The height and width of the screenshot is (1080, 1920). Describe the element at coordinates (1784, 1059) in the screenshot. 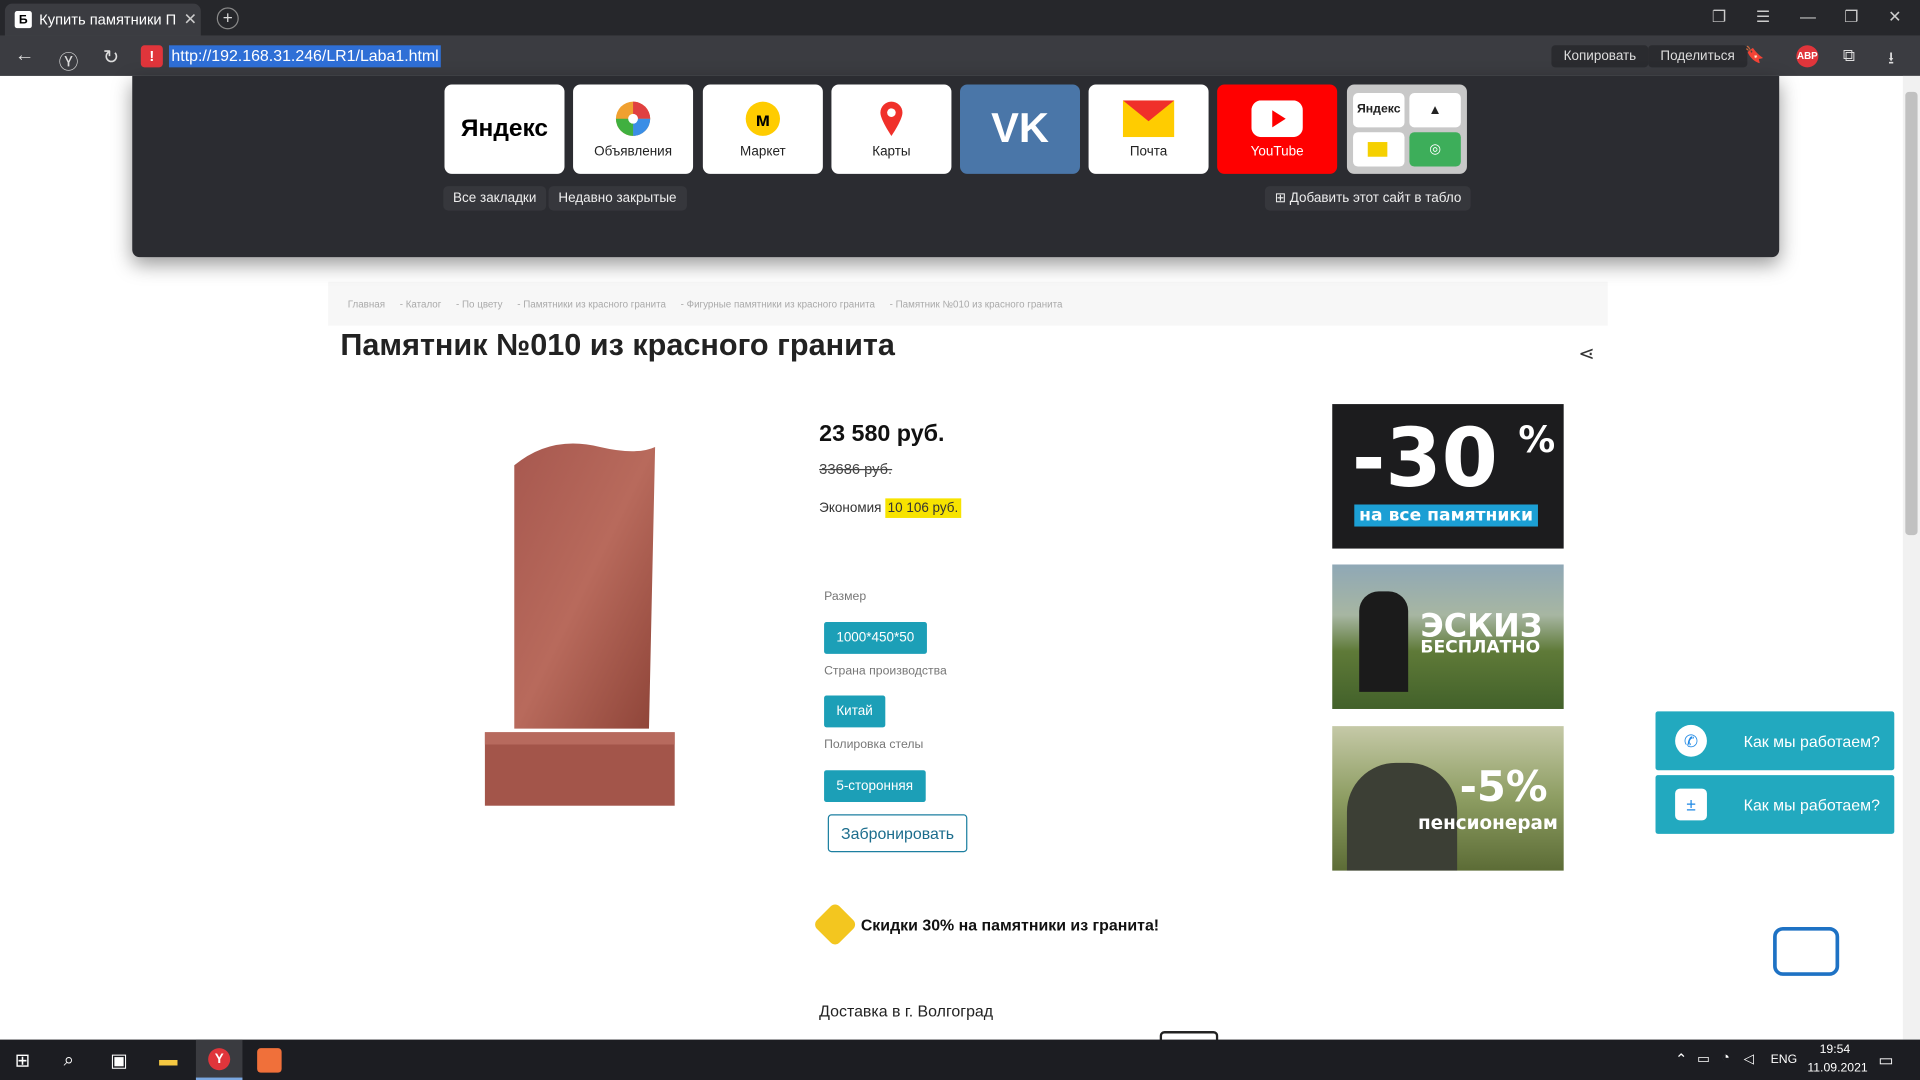

I see `language-indicator: ENG` at that location.